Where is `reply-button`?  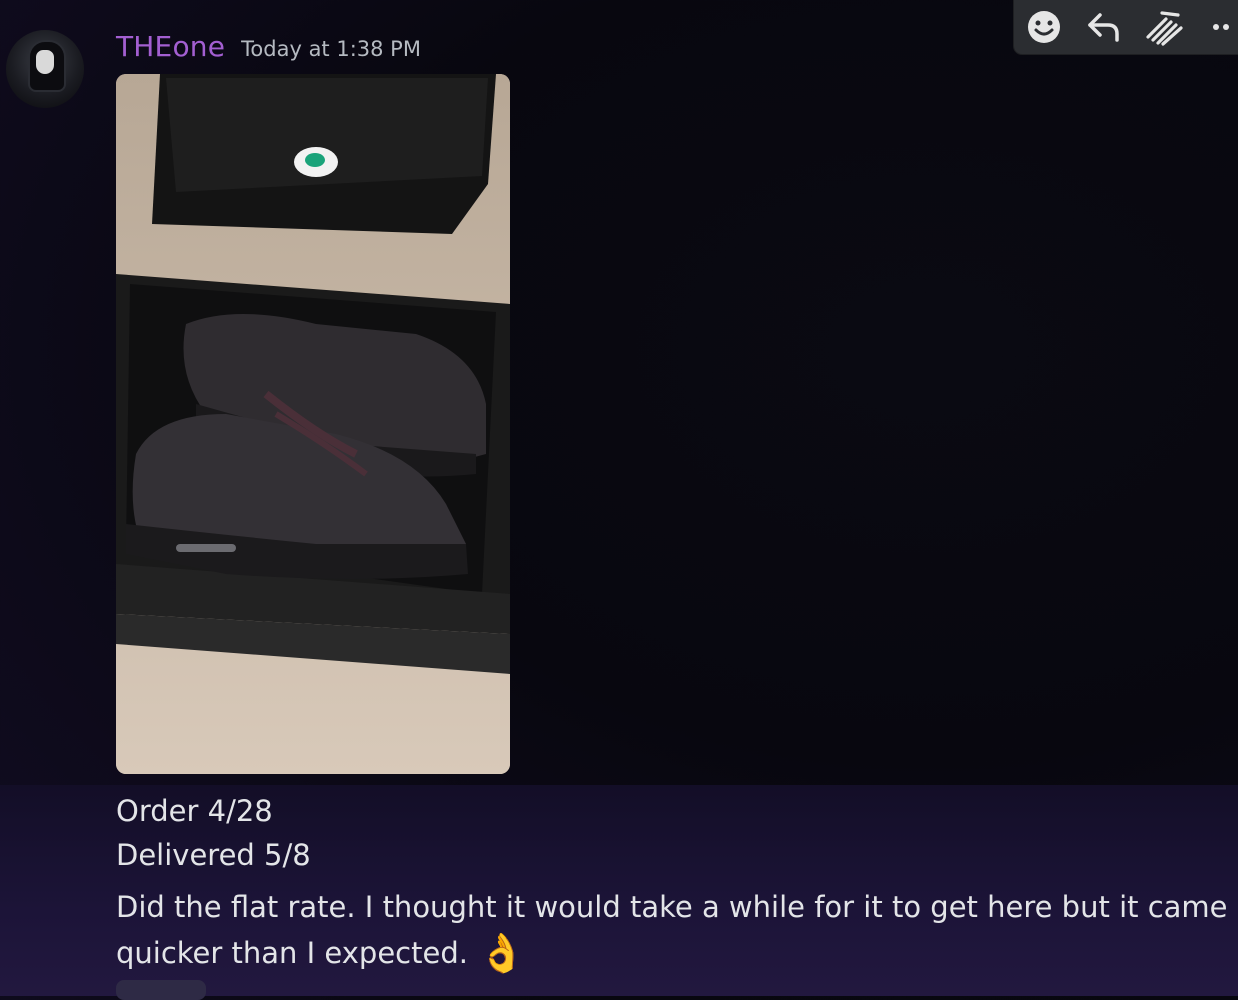 reply-button is located at coordinates (1104, 27).